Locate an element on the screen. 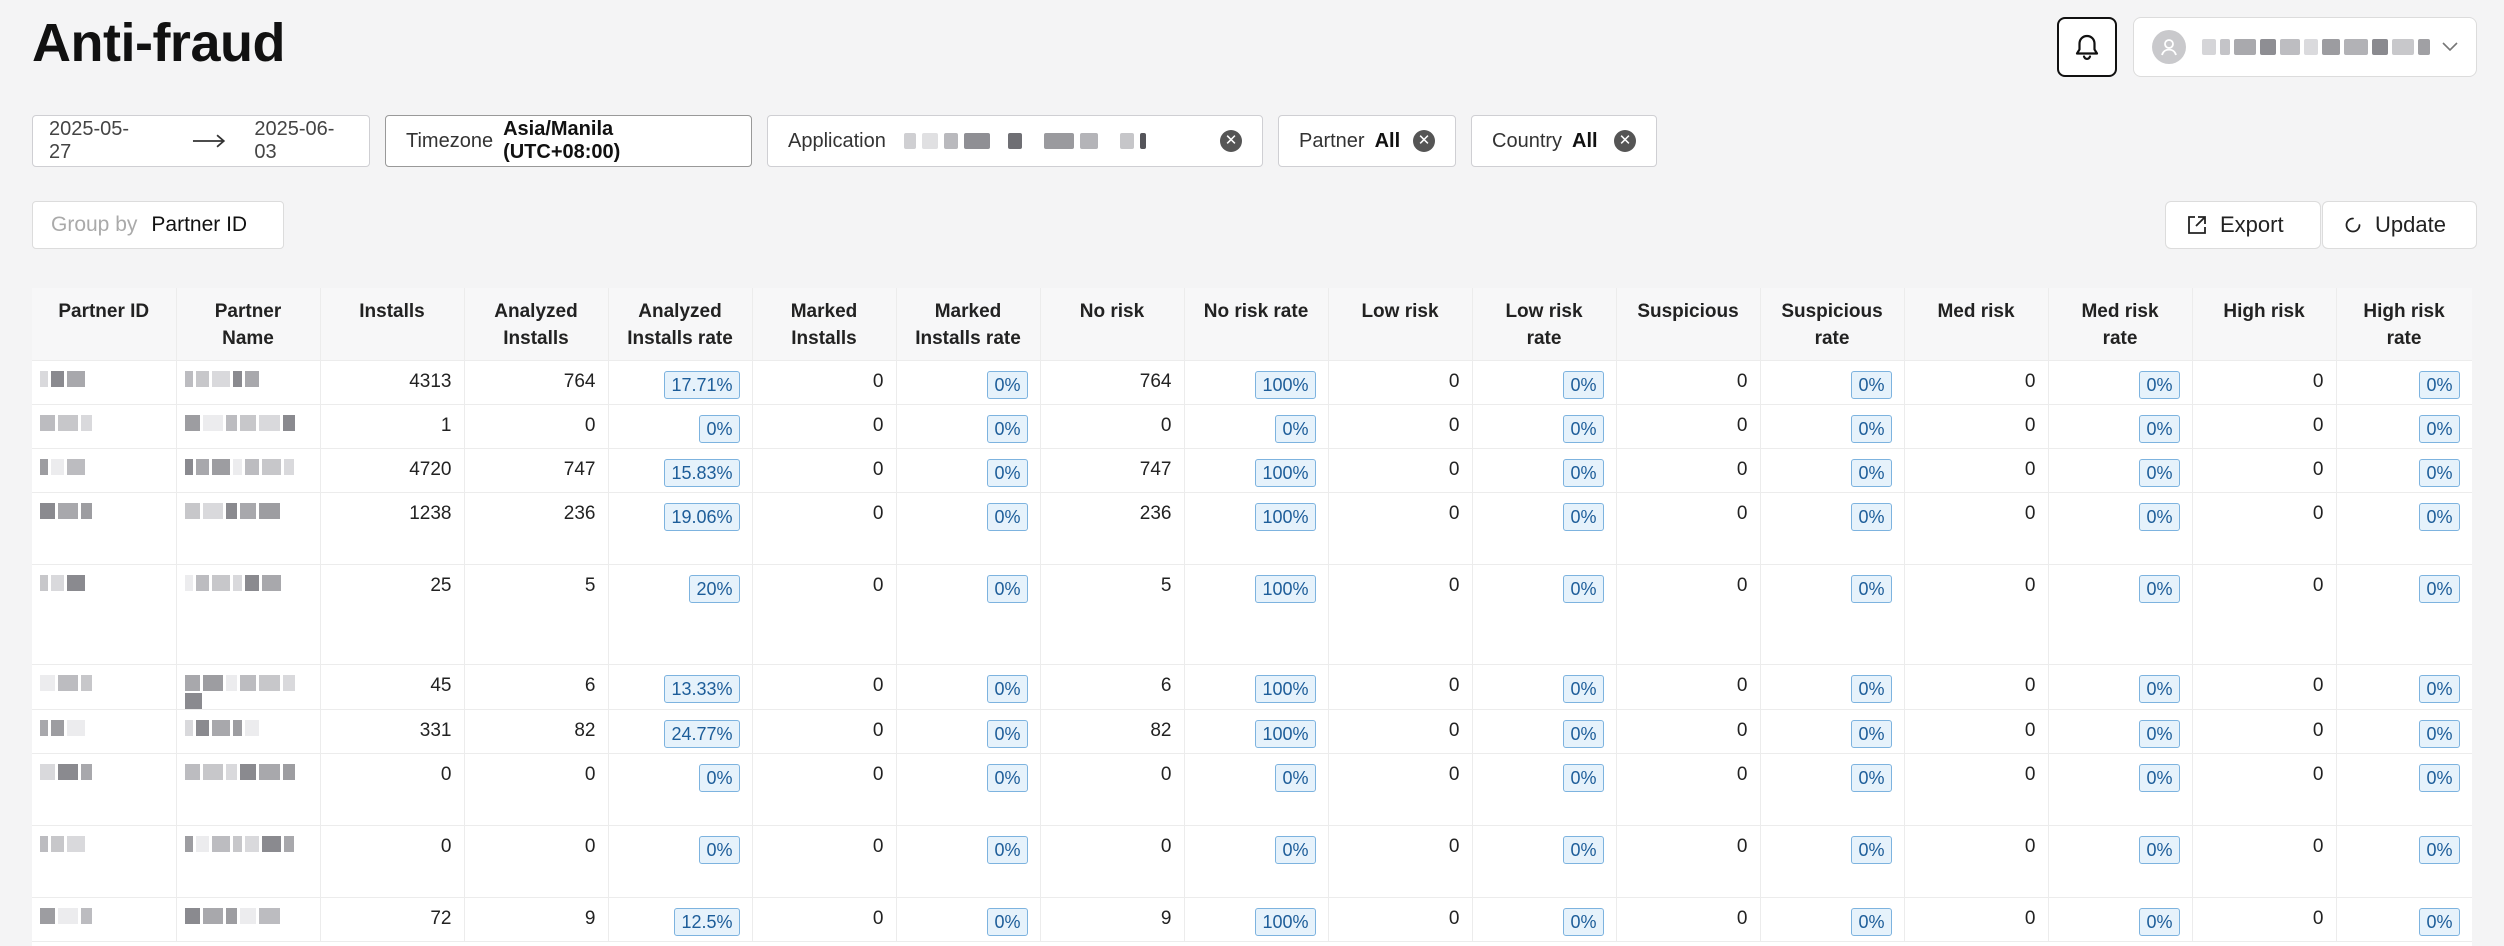  group-by-select: Group by Partner ID is located at coordinates (158, 225).